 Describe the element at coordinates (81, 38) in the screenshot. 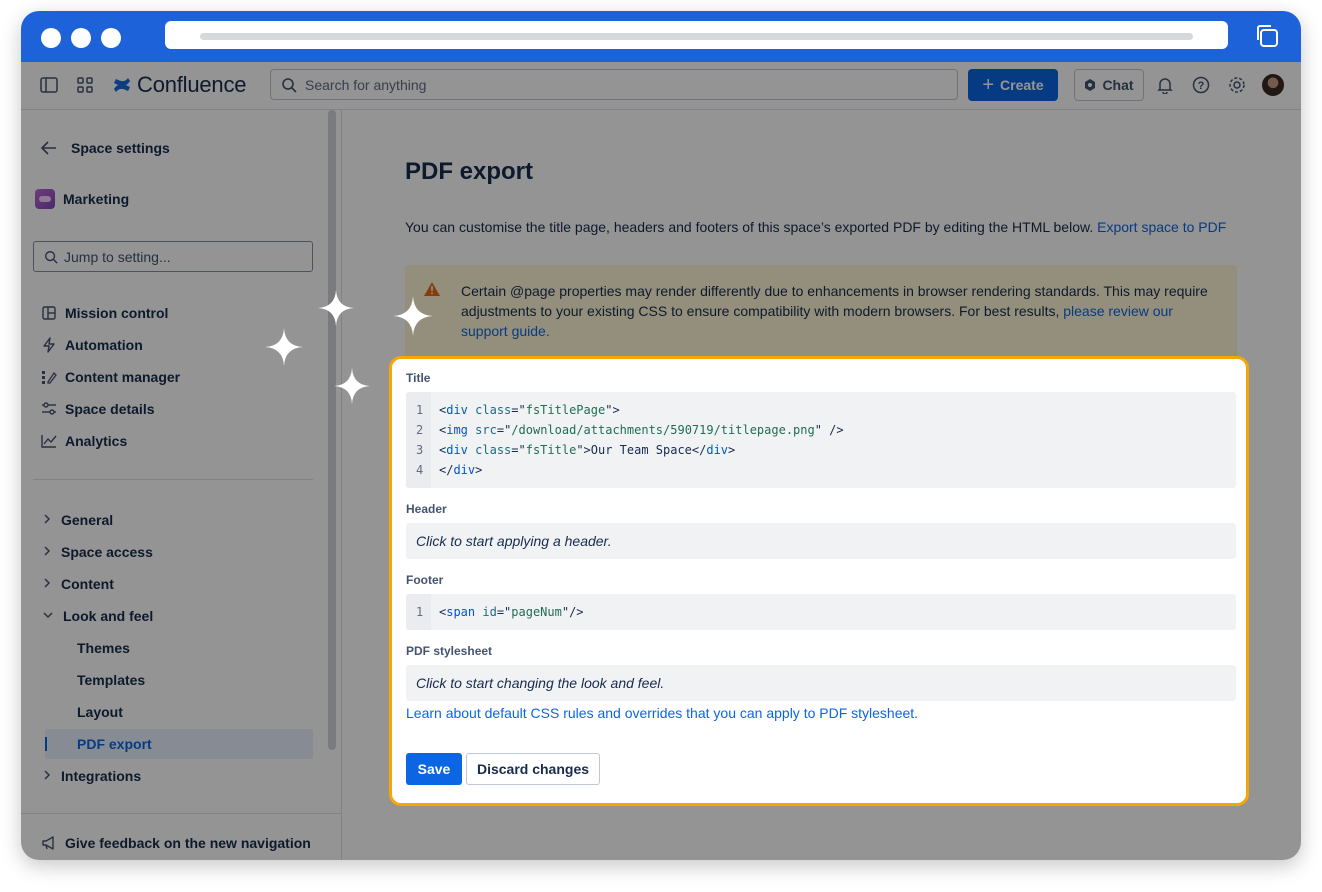

I see `window-minimize-dot` at that location.